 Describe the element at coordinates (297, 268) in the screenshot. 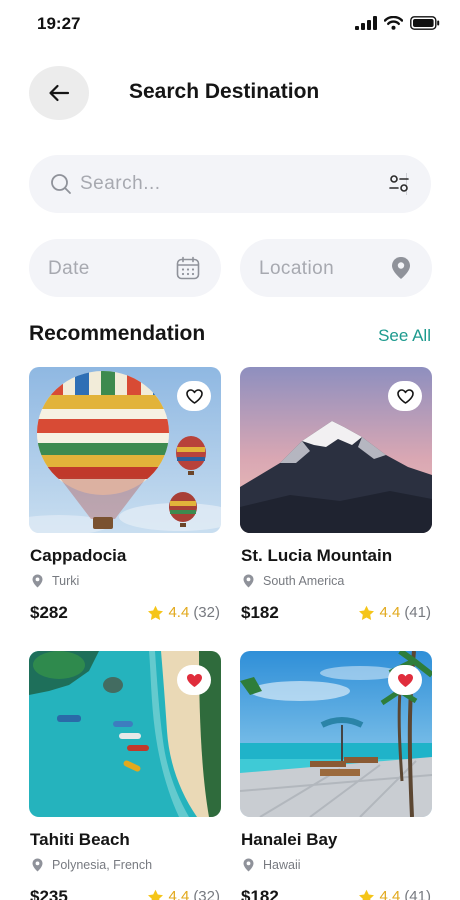

I see `location-label: Location` at that location.